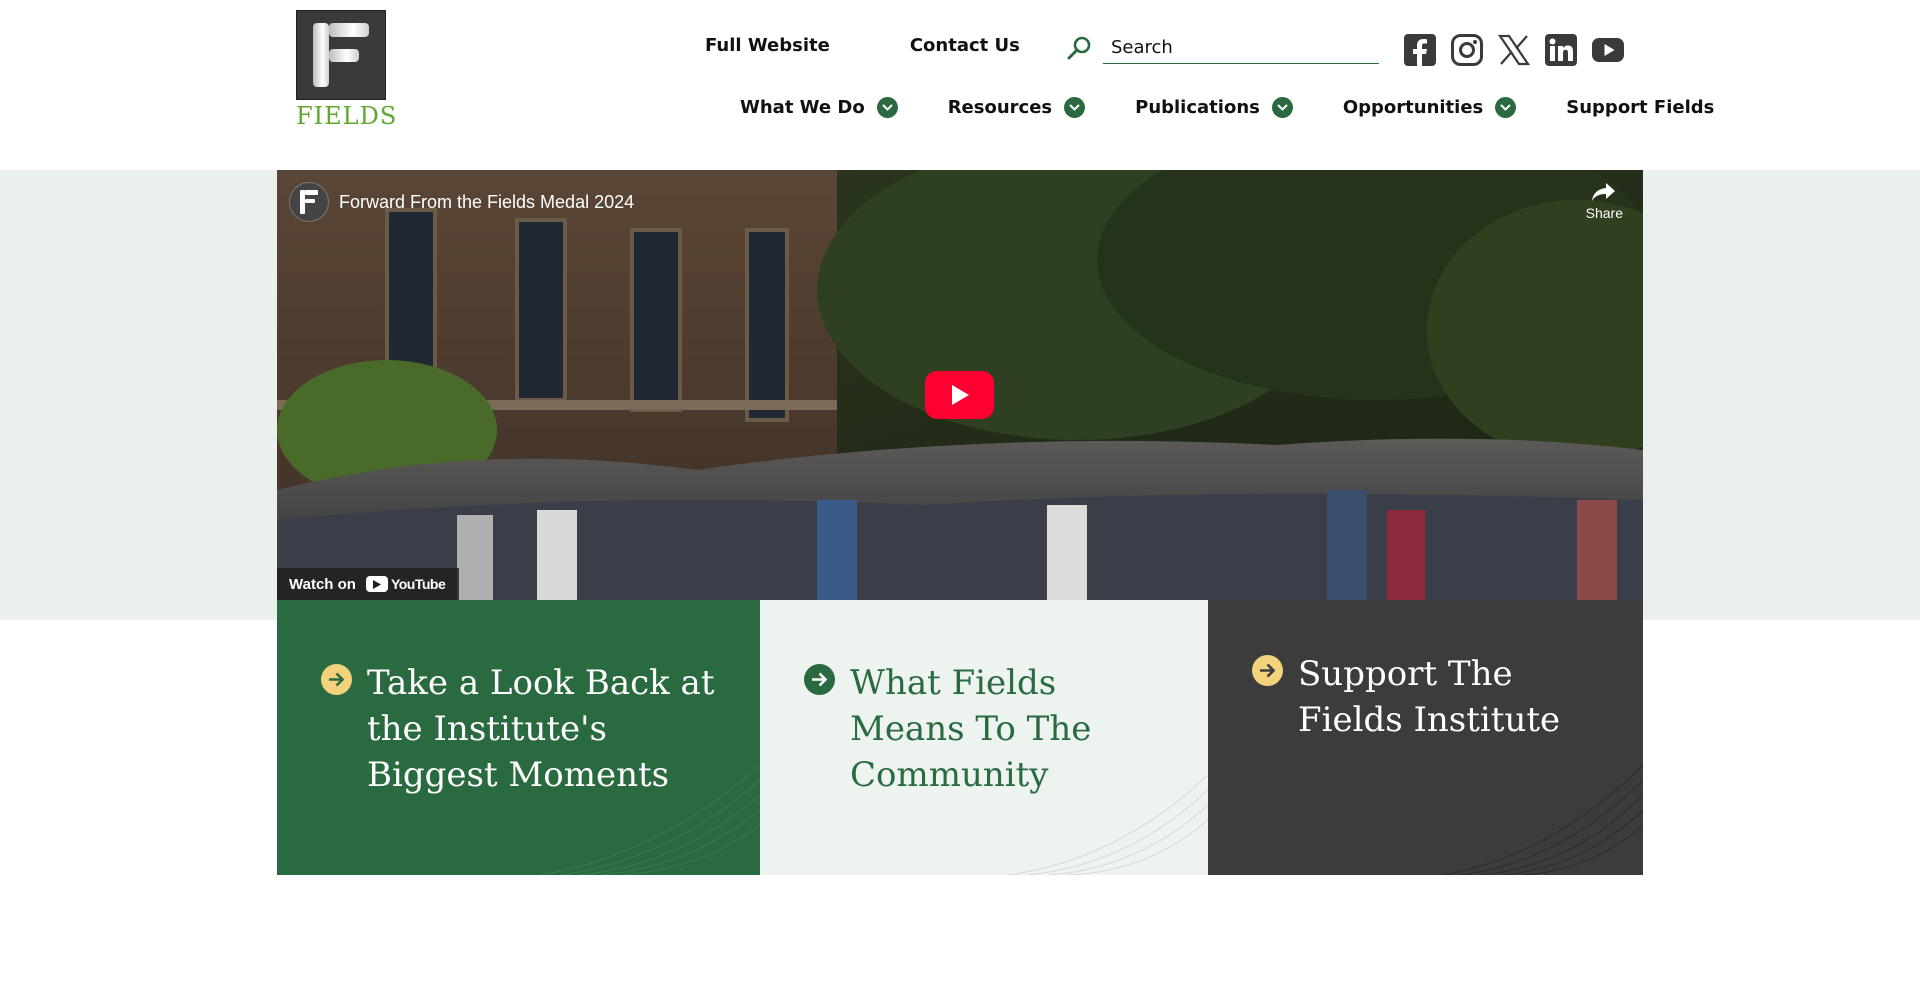  I want to click on nav-item-what-we-do: What We Do, so click(819, 107).